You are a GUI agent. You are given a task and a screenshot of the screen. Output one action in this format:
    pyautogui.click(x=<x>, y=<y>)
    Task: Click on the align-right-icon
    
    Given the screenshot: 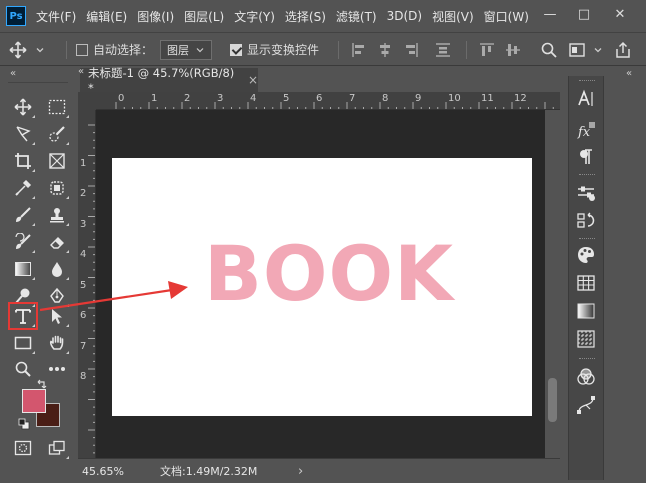 What is the action you would take?
    pyautogui.click(x=411, y=50)
    